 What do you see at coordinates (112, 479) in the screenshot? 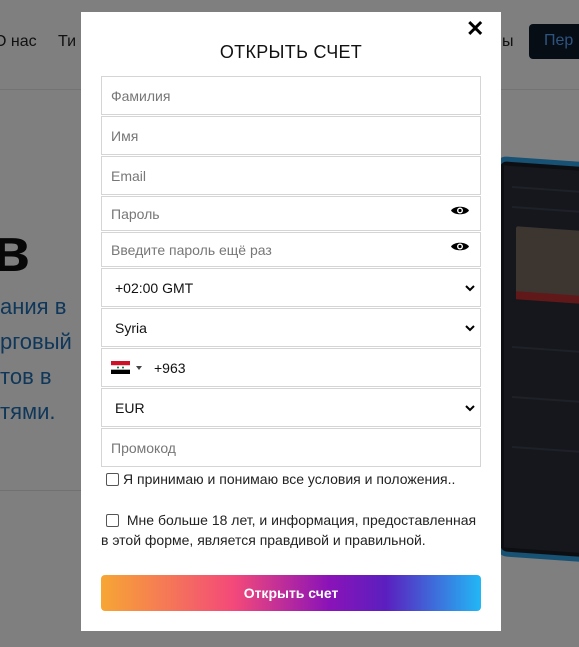
I see `terms-checkbox` at bounding box center [112, 479].